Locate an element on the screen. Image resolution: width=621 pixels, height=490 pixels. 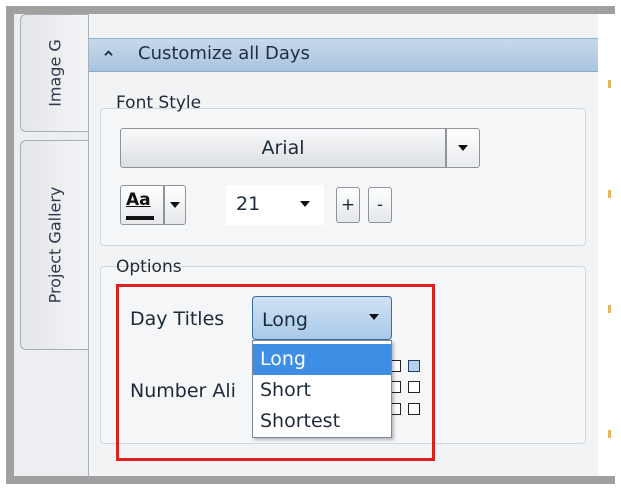
chevron-up-icon is located at coordinates (108, 53).